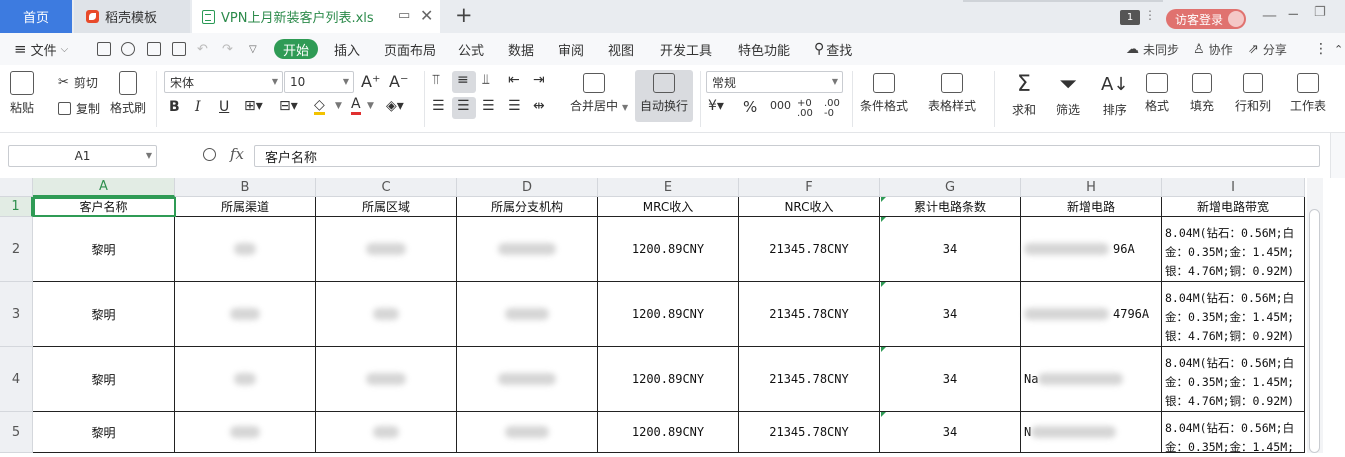 This screenshot has height=457, width=1345. Describe the element at coordinates (514, 106) in the screenshot. I see `justify-icon: ☰` at that location.